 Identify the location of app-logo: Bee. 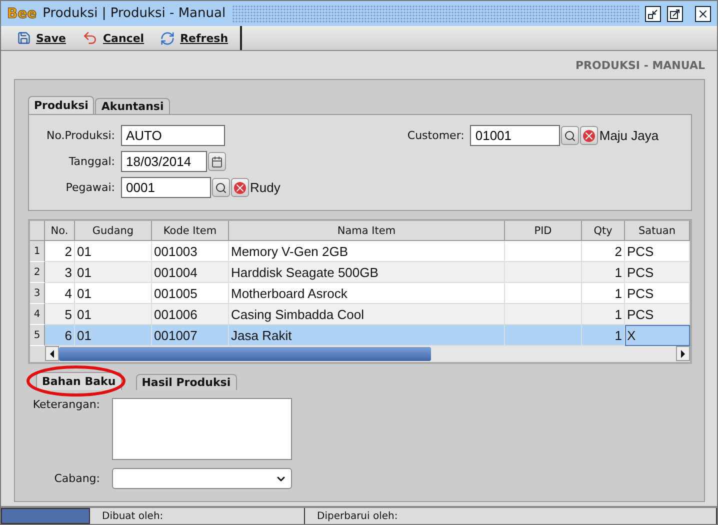
(22, 14).